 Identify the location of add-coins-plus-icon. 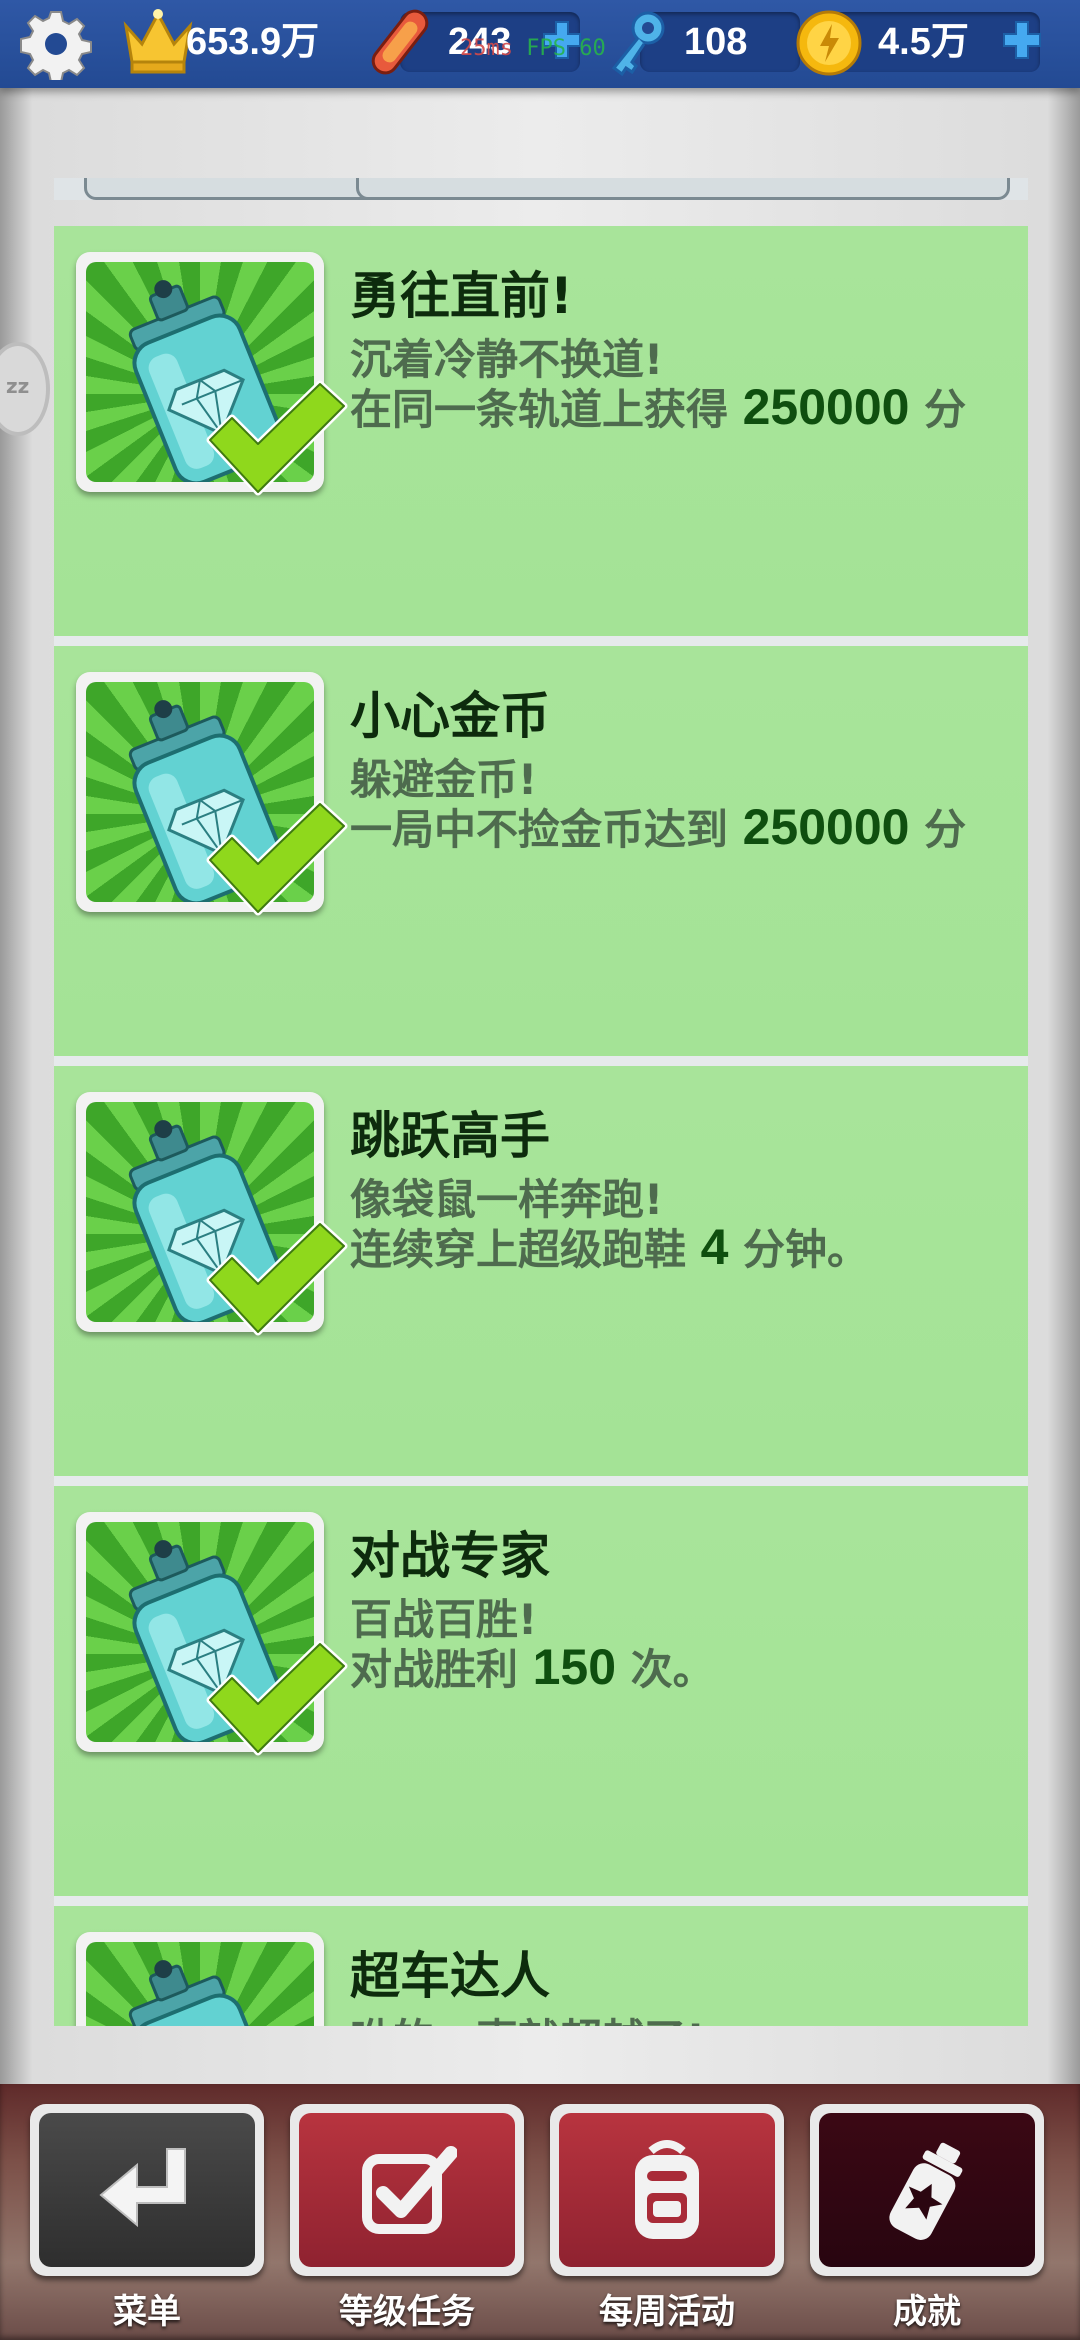
(1022, 40).